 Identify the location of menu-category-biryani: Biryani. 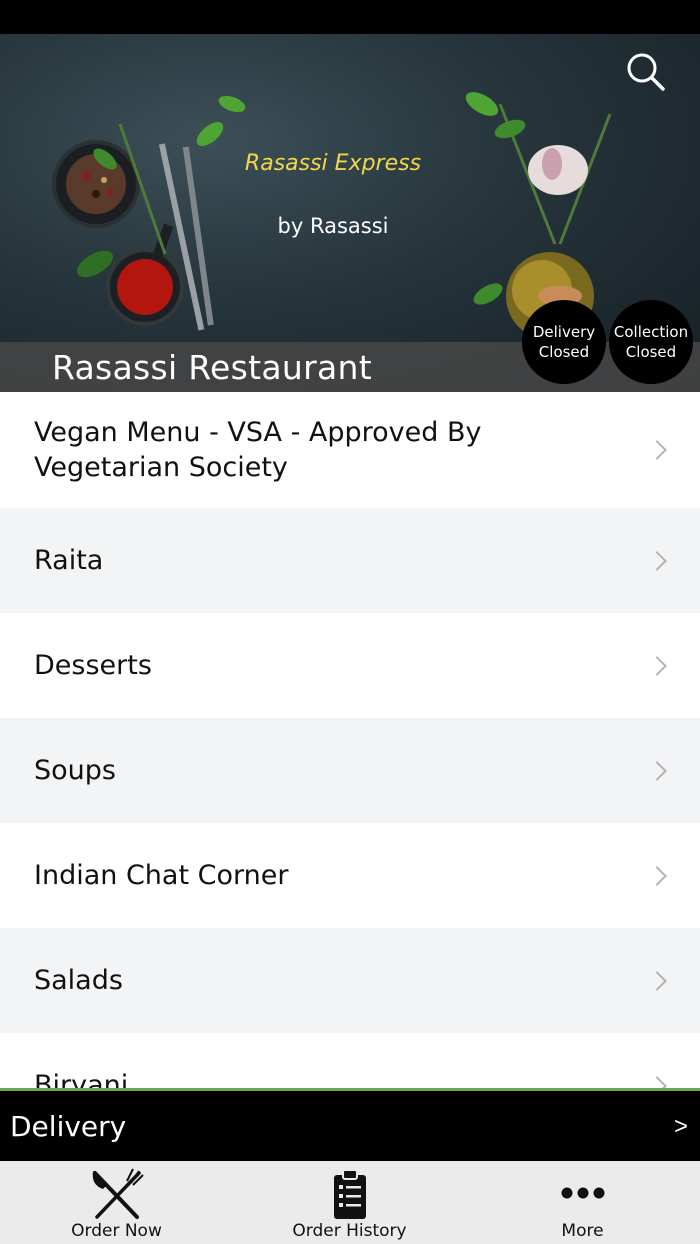
(350, 1060).